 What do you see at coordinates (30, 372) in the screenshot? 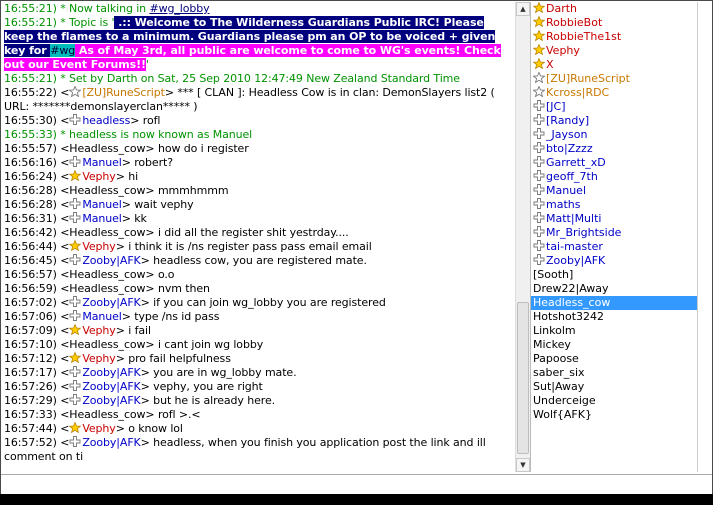
I see `timestamp: 16:57:17)` at bounding box center [30, 372].